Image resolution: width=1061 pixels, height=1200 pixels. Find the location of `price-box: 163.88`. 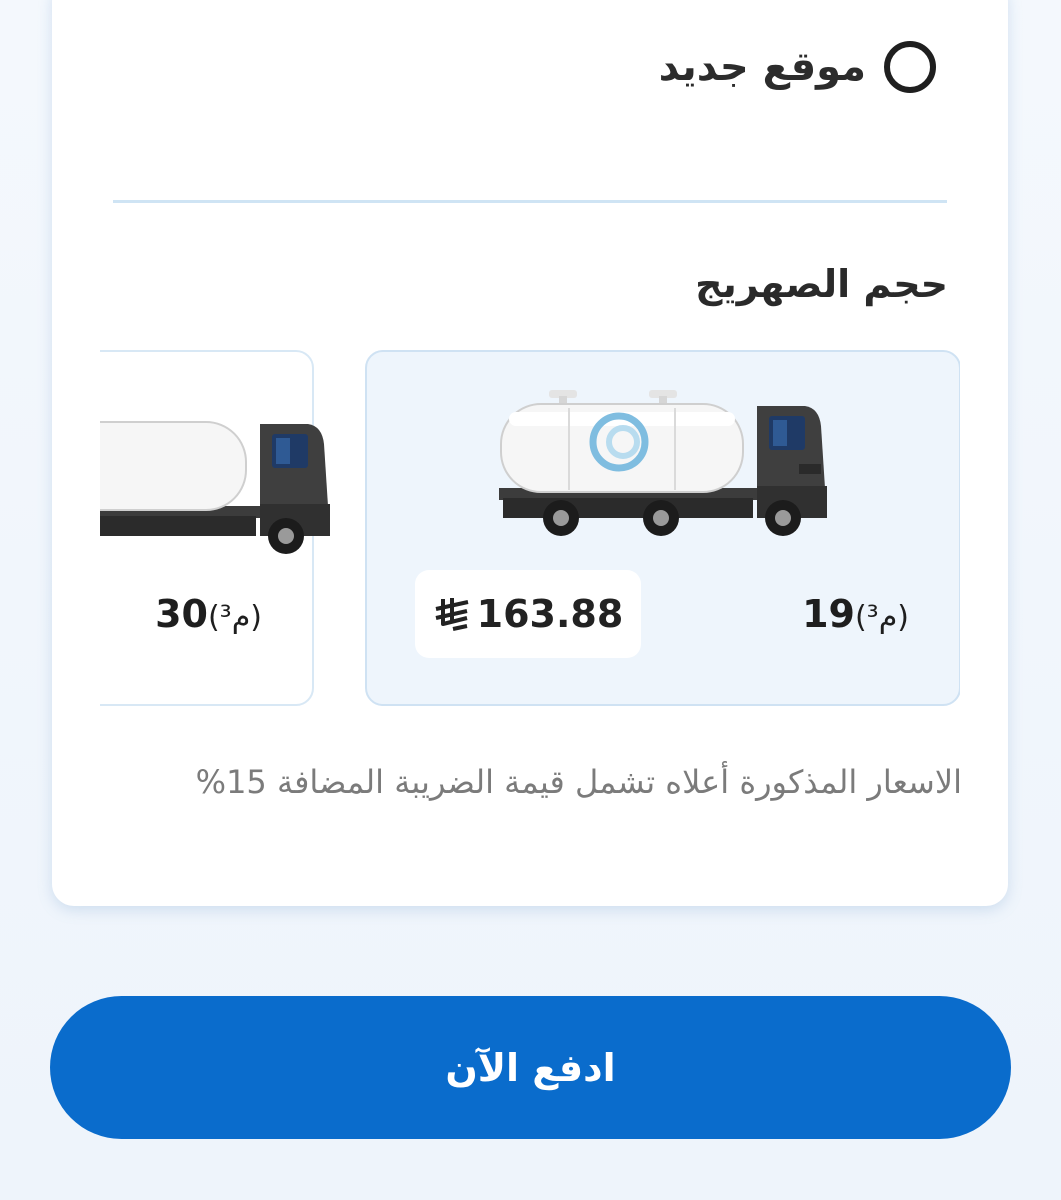

price-box: 163.88 is located at coordinates (528, 614).